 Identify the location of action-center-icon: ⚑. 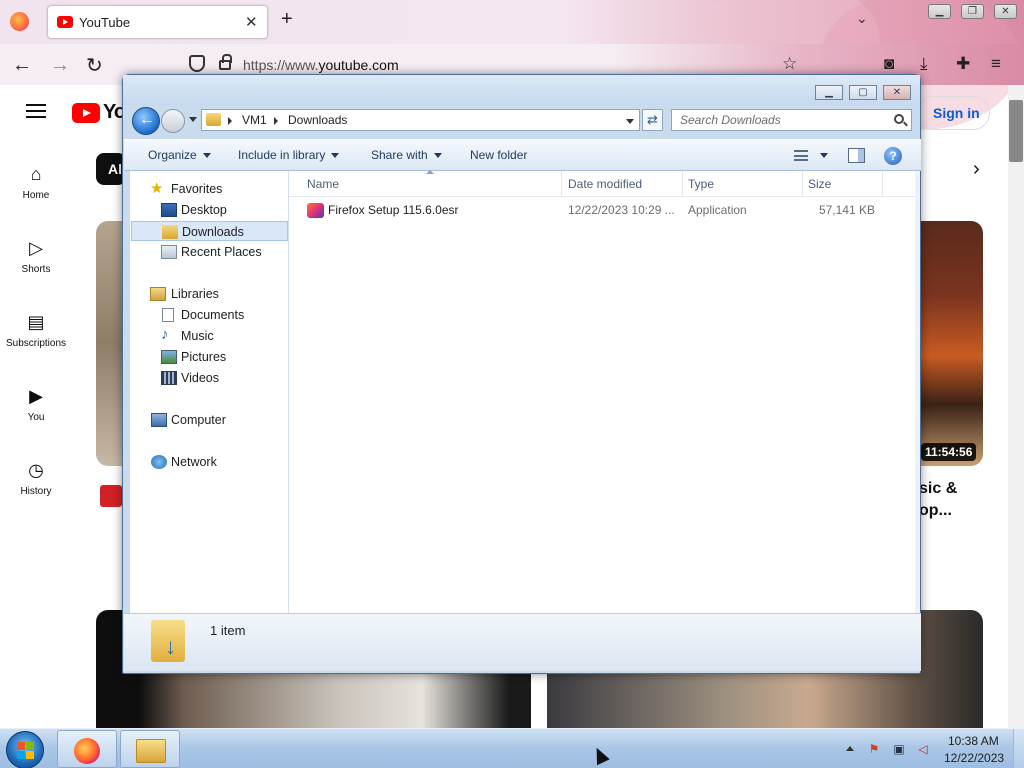
(874, 749).